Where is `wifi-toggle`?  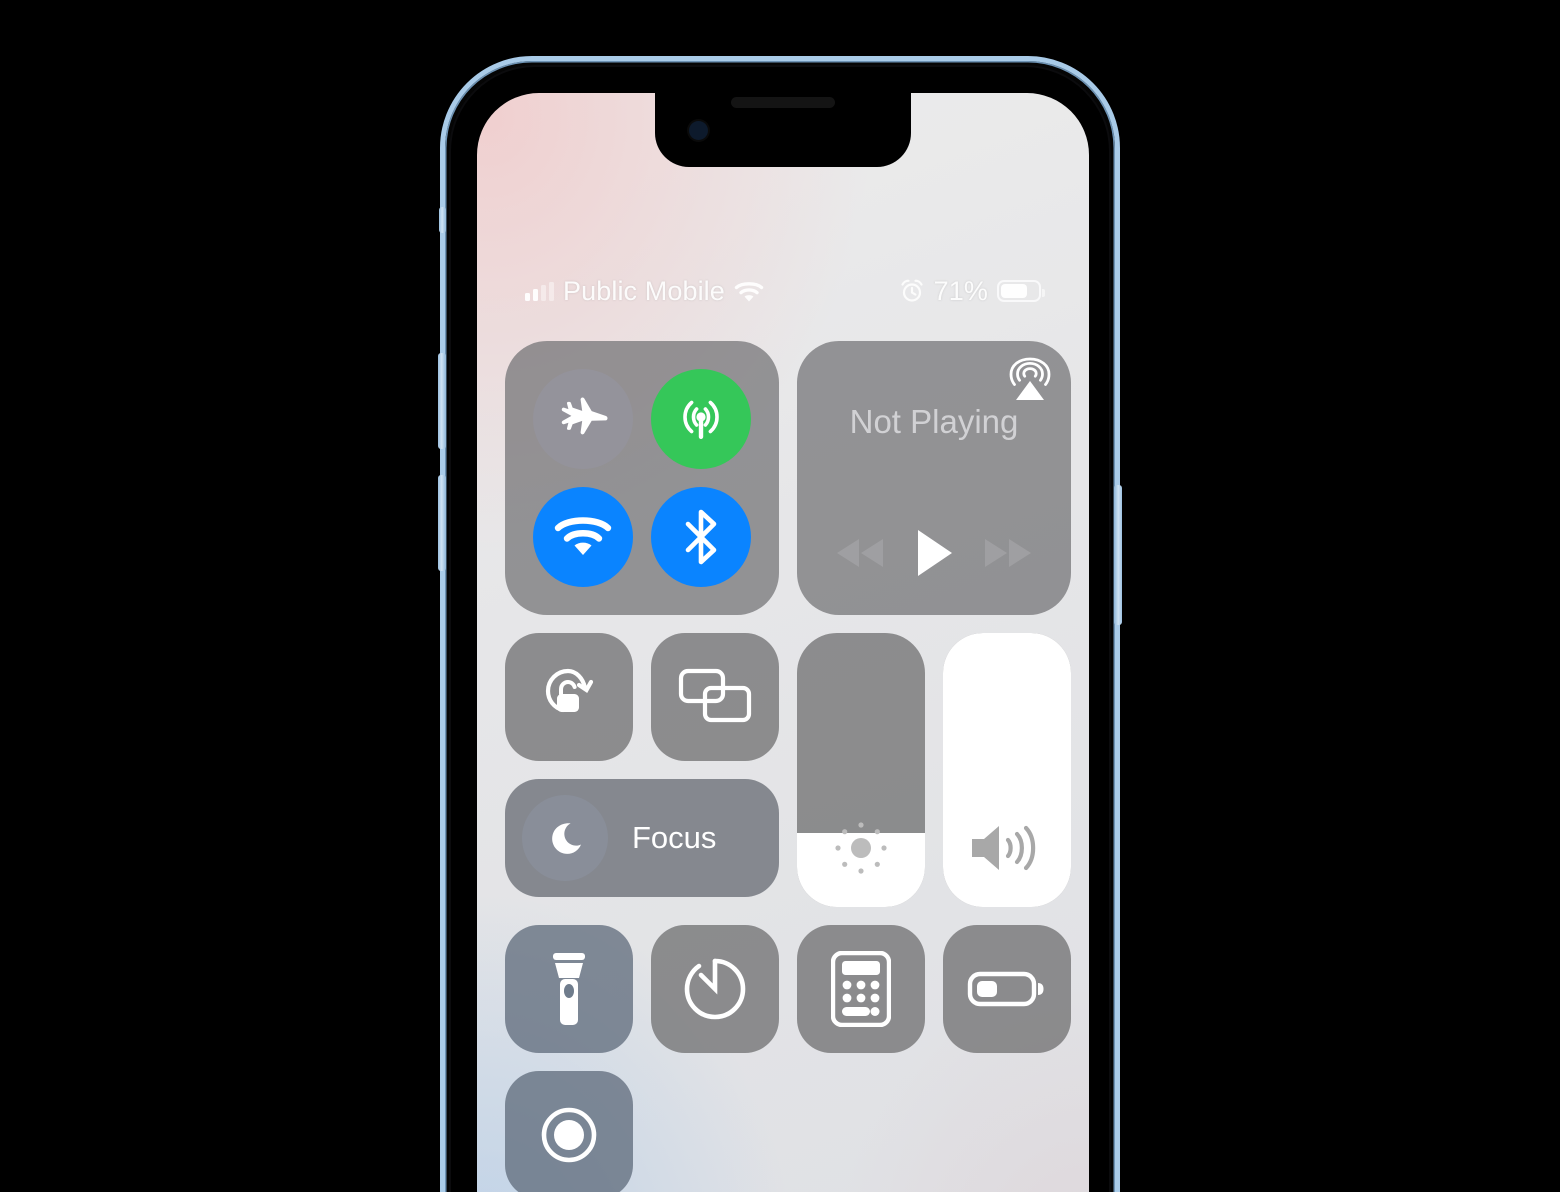
wifi-toggle is located at coordinates (583, 537).